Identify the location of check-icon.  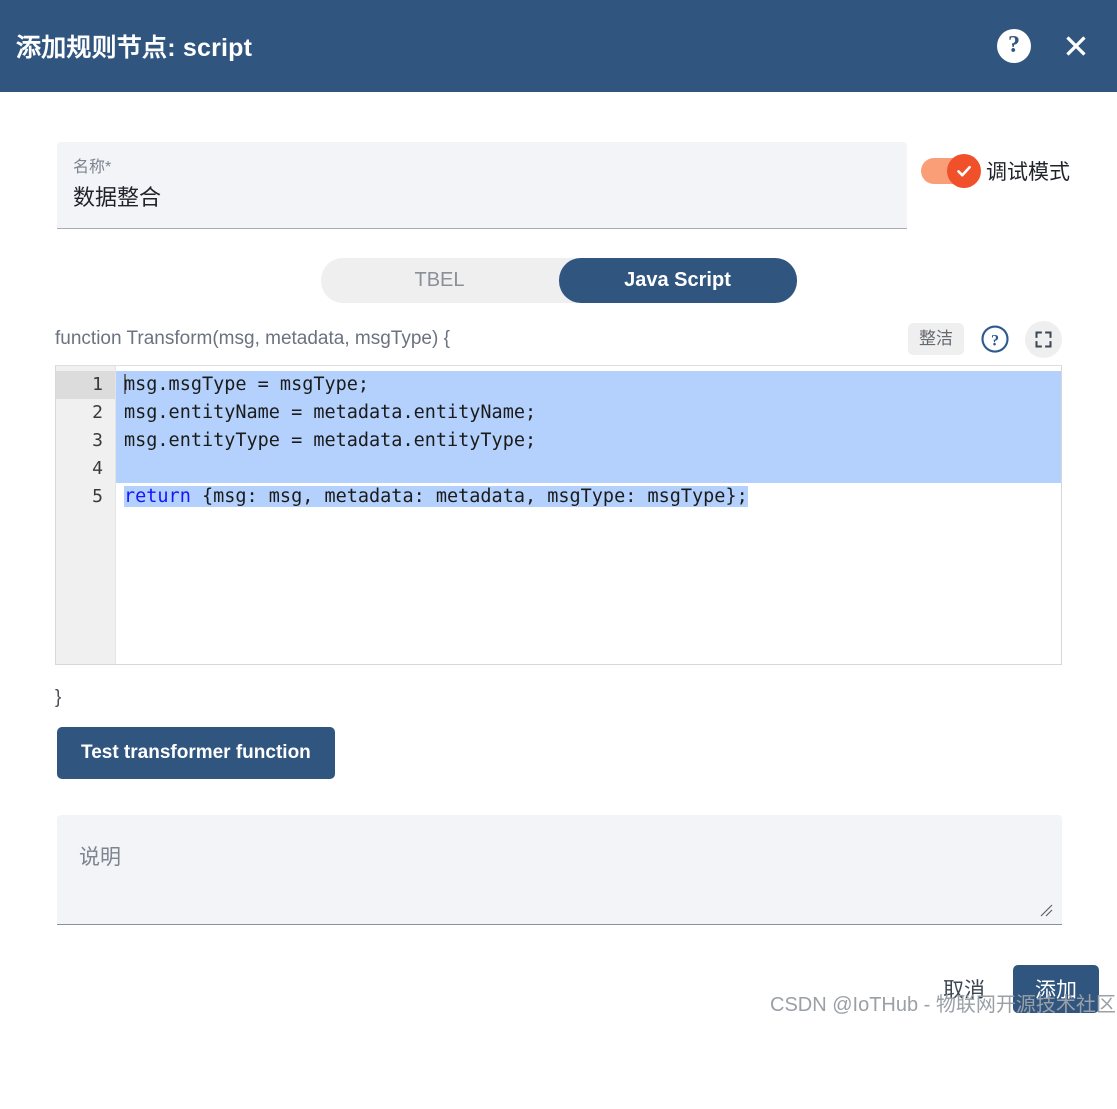
(964, 171).